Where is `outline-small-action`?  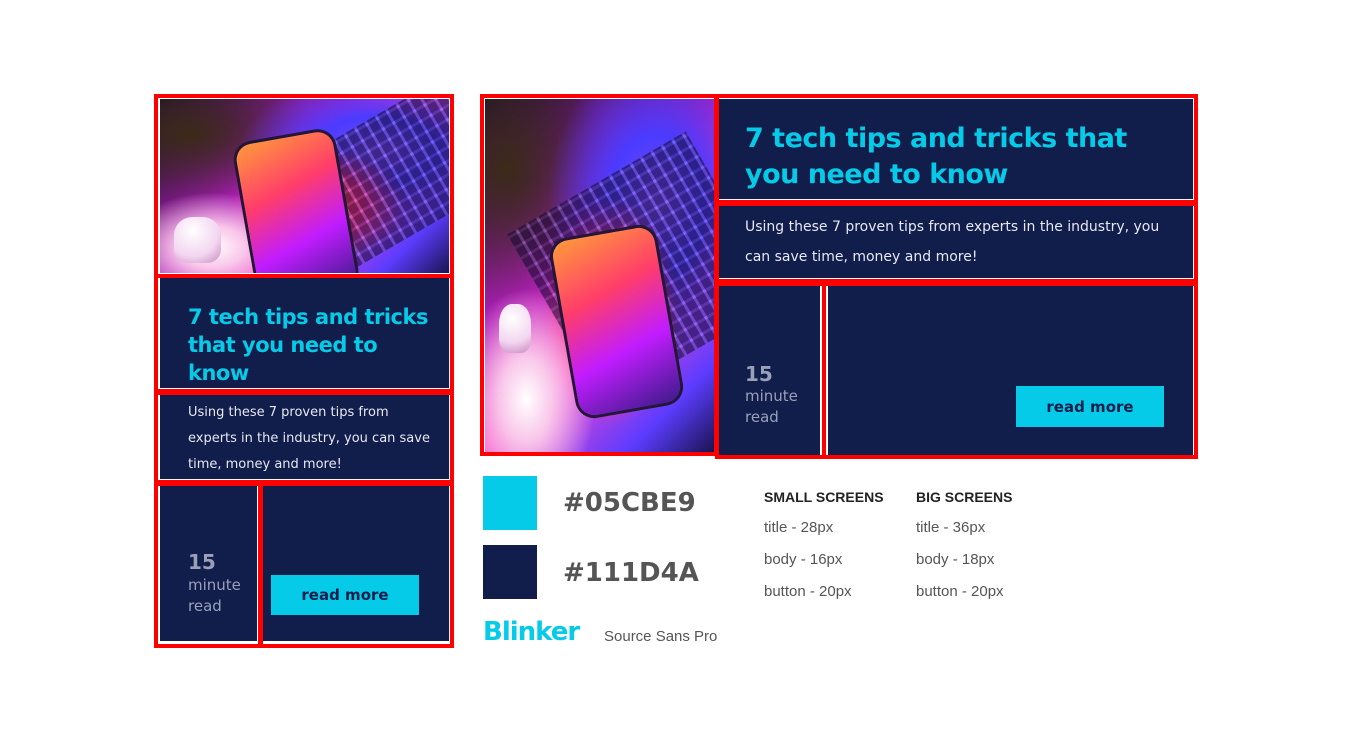 outline-small-action is located at coordinates (356, 565).